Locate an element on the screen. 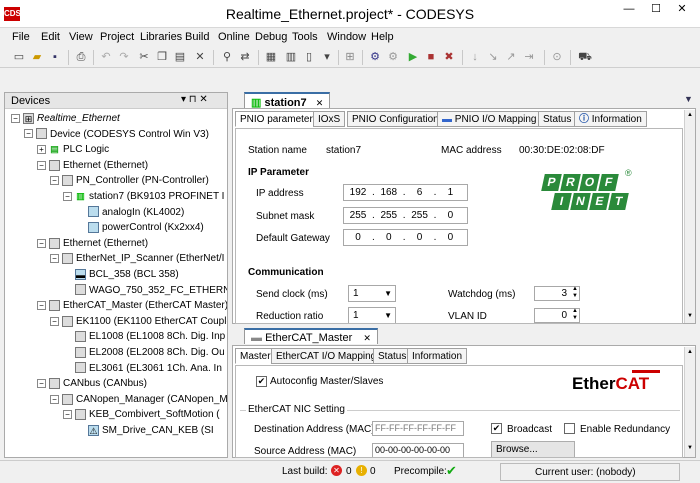 The width and height of the screenshot is (700, 483). login-icon: ⚙ is located at coordinates (375, 57).